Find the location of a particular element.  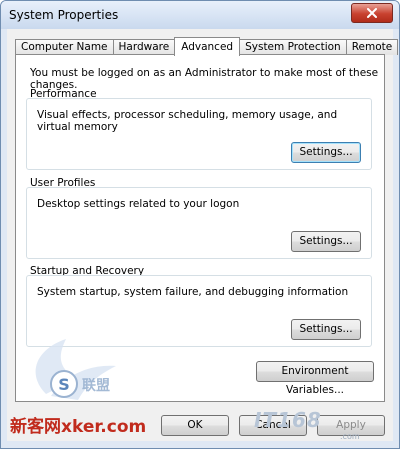

window-title: System Properties is located at coordinates (64, 15).